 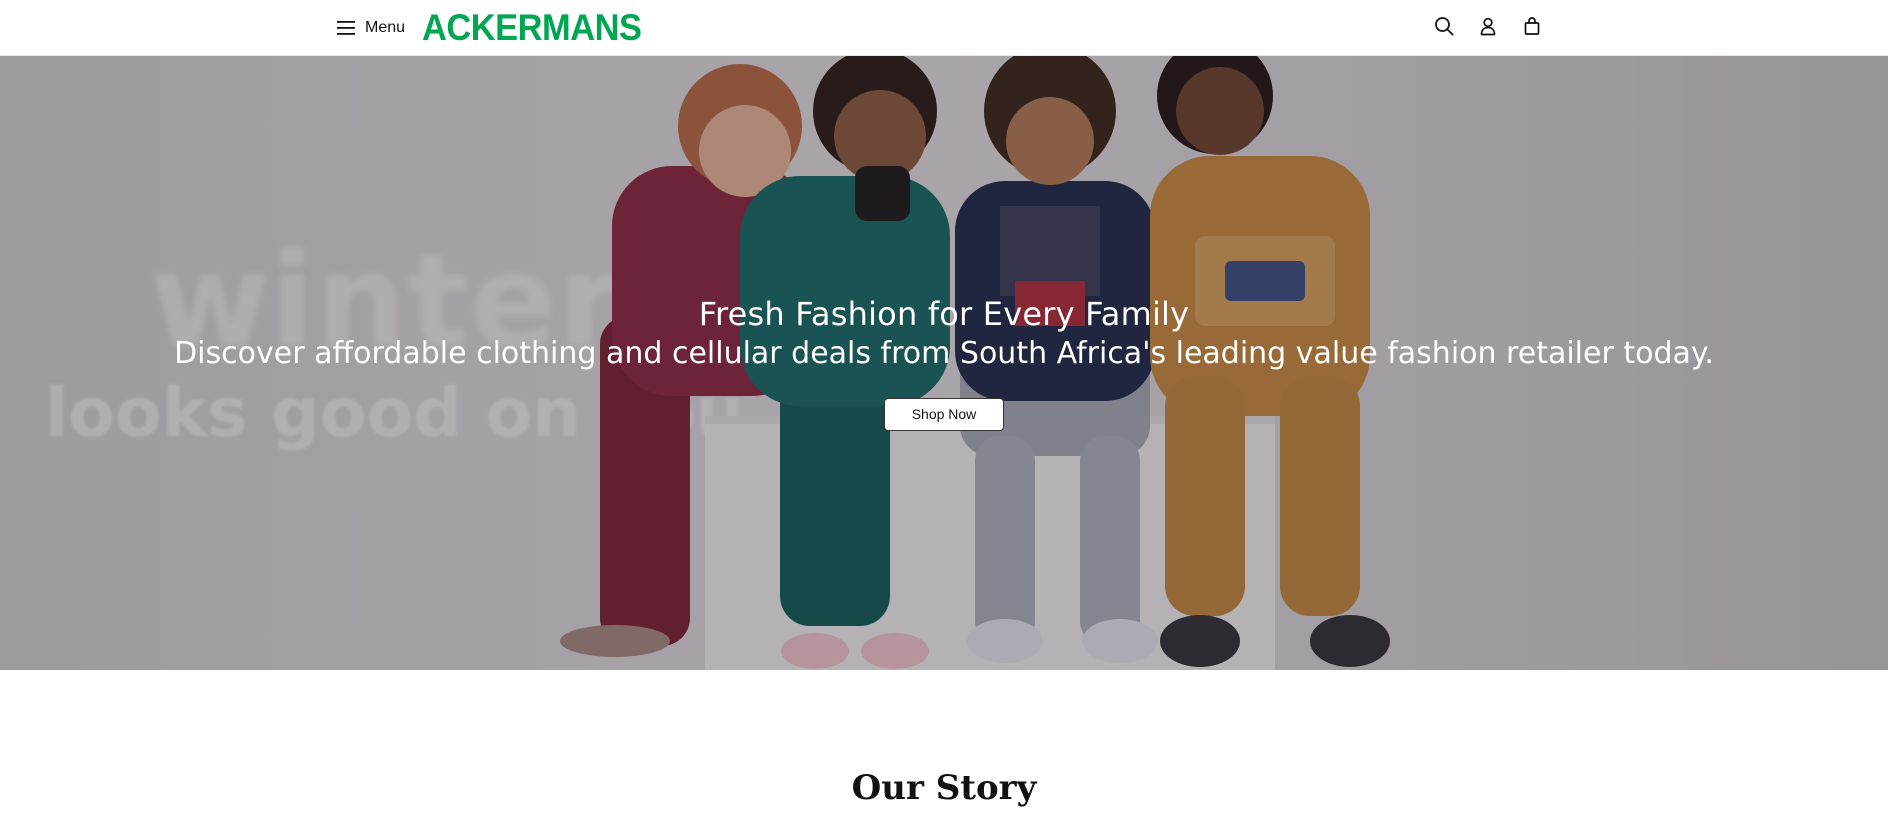 I want to click on site-header: Menu ACKERMANS, so click(x=944, y=28).